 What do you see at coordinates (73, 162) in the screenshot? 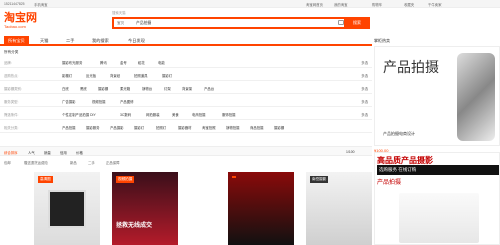
I see `filter-checkbox: 新品` at bounding box center [73, 162].